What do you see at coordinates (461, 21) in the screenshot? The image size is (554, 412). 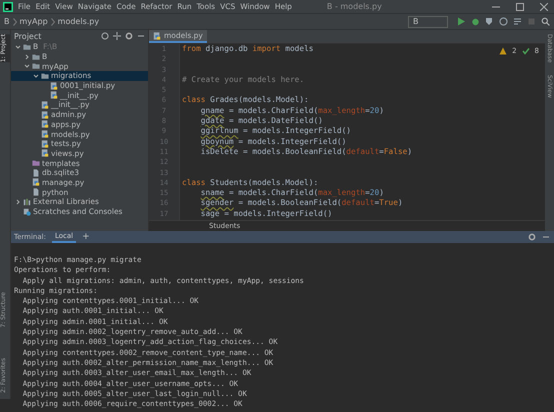 I see `run-icon` at bounding box center [461, 21].